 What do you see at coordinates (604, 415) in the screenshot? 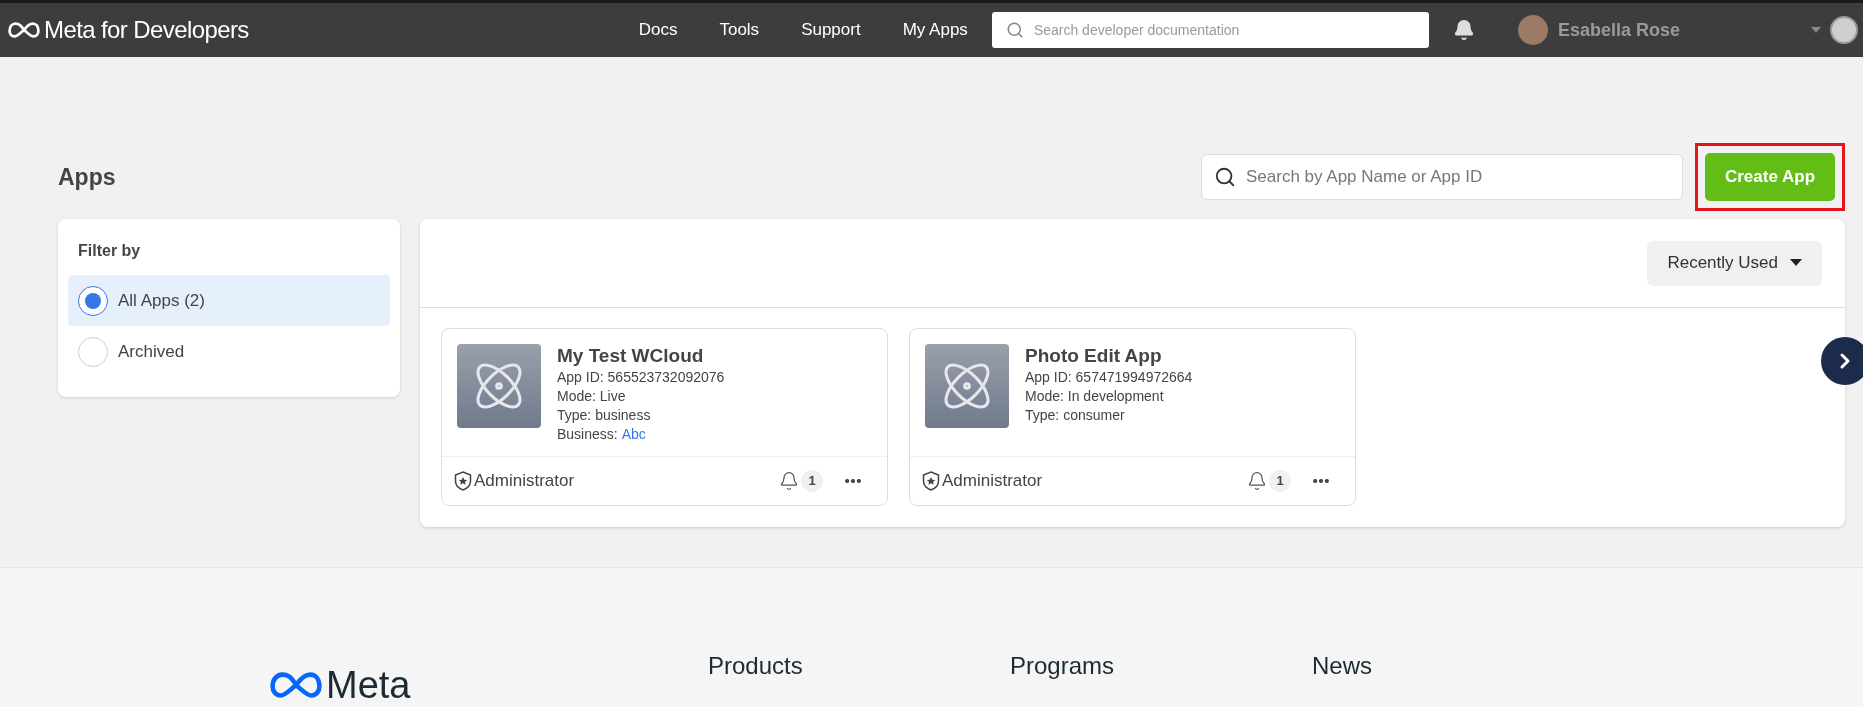
I see `app-detail: Type: business` at bounding box center [604, 415].